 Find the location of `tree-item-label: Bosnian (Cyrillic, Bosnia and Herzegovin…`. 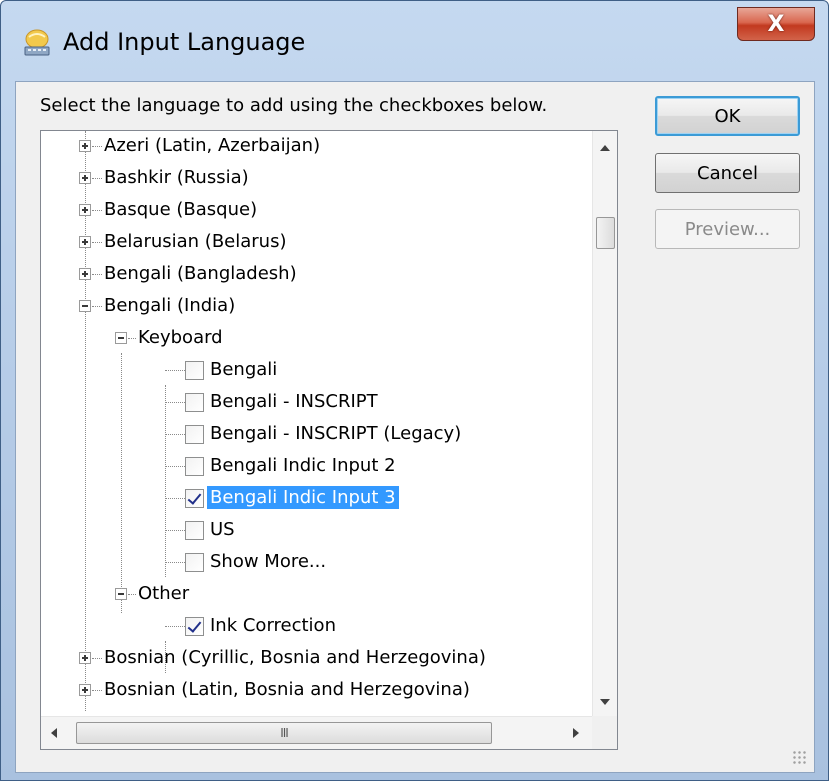

tree-item-label: Bosnian (Cyrillic, Bosnia and Herzegovin… is located at coordinates (295, 657).